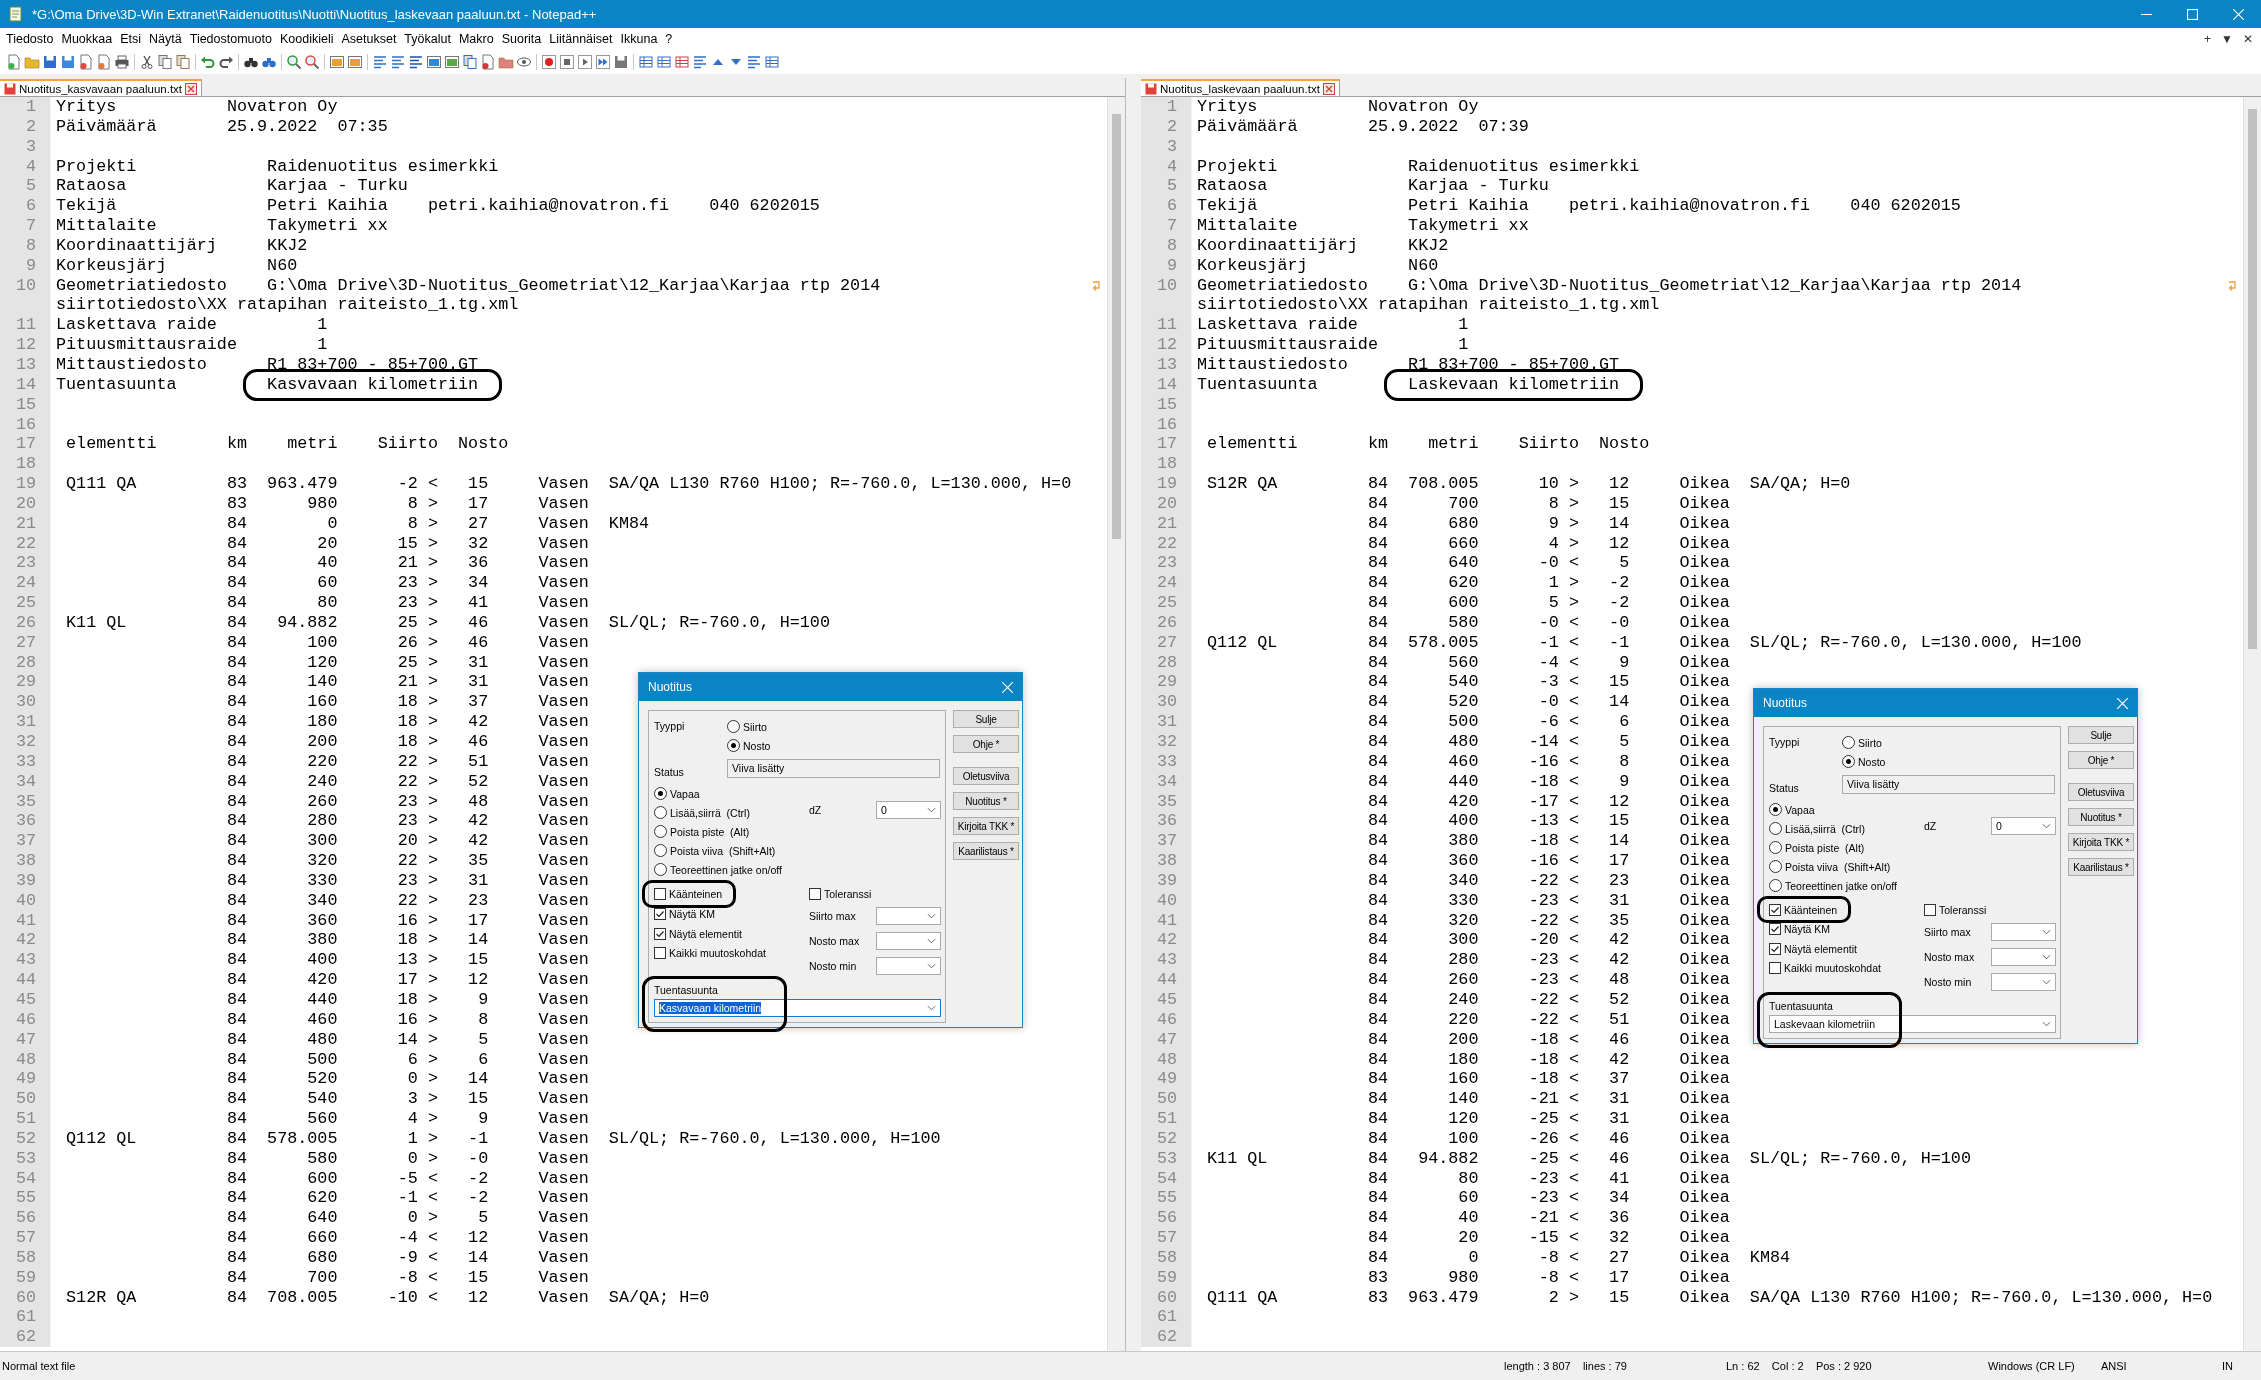 The height and width of the screenshot is (1380, 2261). I want to click on stop-icon, so click(567, 62).